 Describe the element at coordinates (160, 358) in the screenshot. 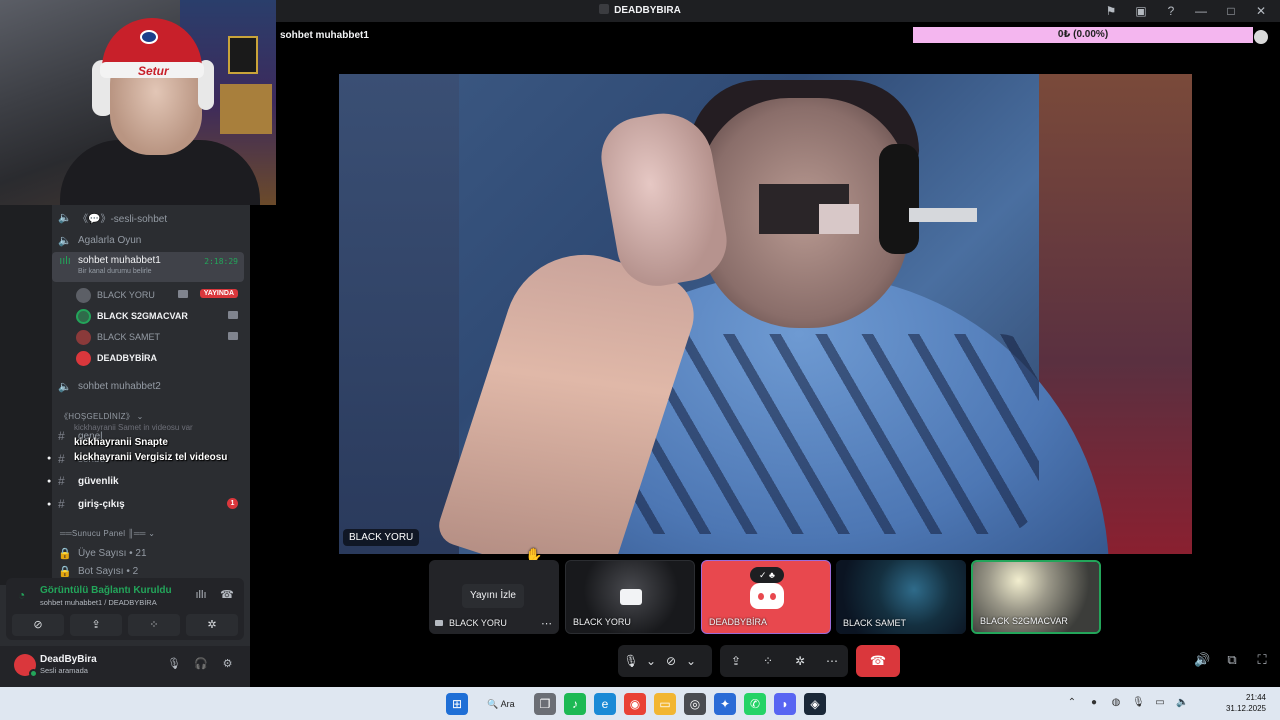

I see `member-deadbybira: DEADBYBİRA` at that location.